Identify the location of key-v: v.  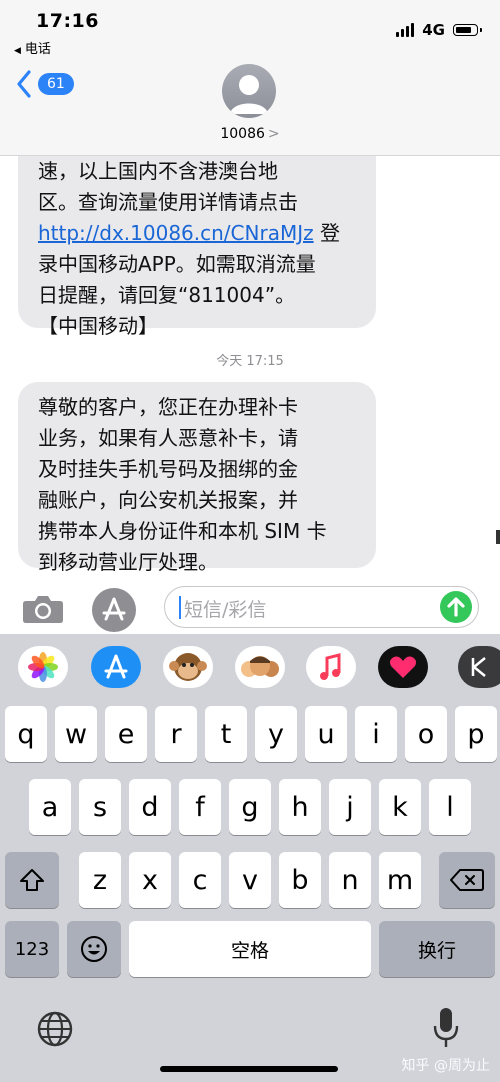
(250, 880).